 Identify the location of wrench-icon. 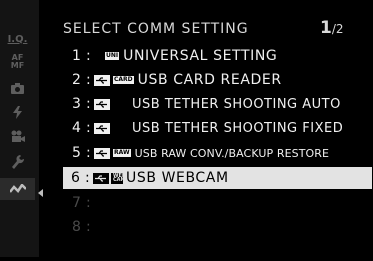
(17, 162).